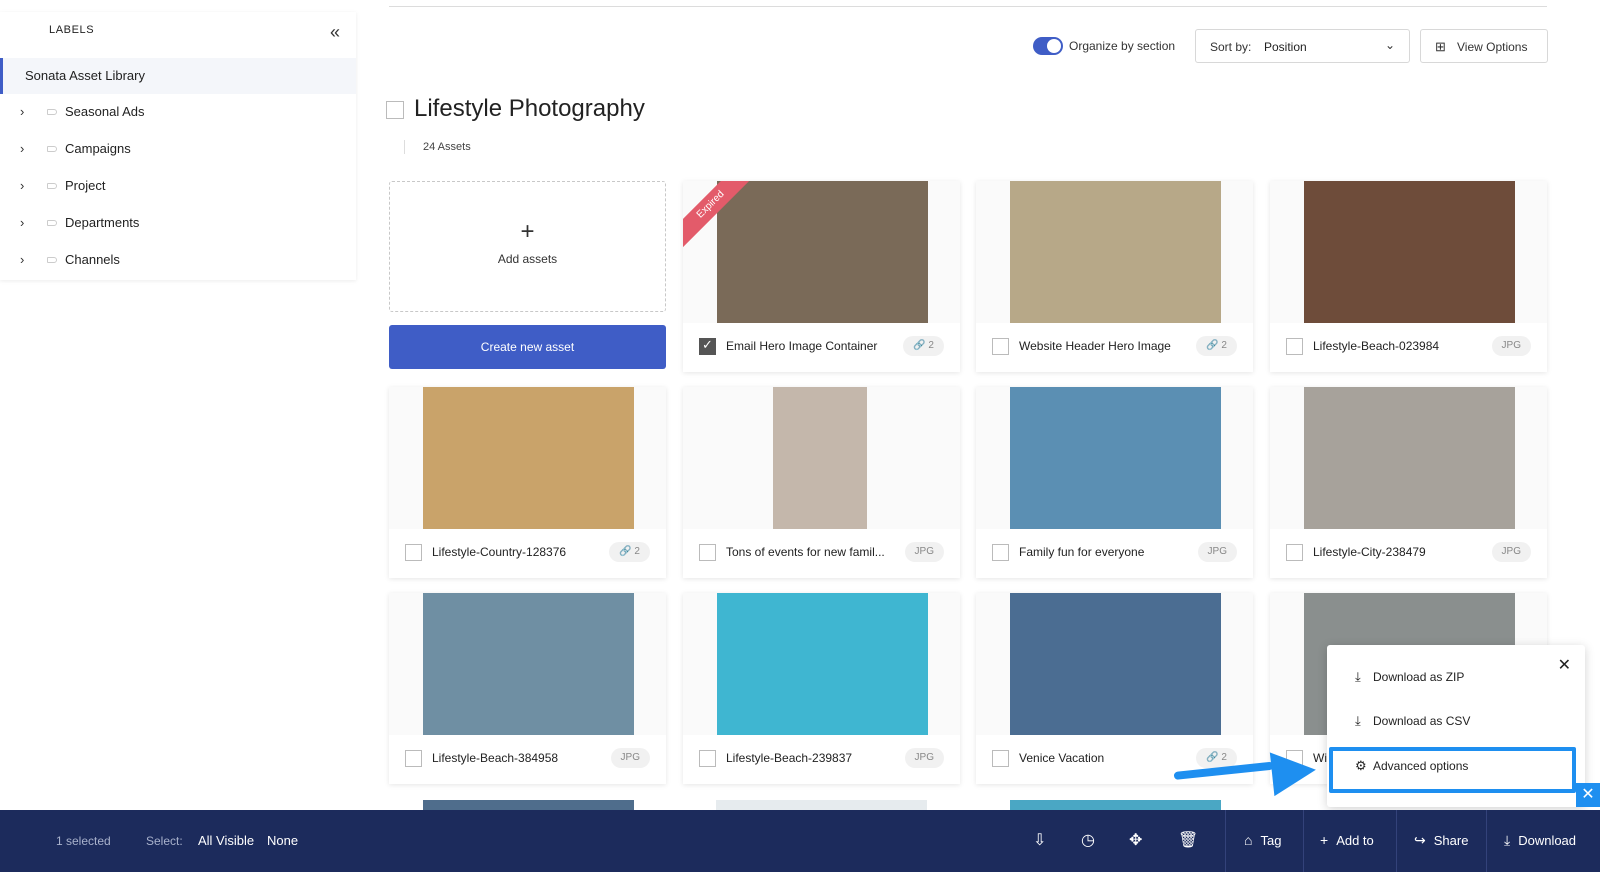 The height and width of the screenshot is (872, 1600). What do you see at coordinates (178, 149) in the screenshot?
I see `sidebar-item-campaigns: › Campaigns` at bounding box center [178, 149].